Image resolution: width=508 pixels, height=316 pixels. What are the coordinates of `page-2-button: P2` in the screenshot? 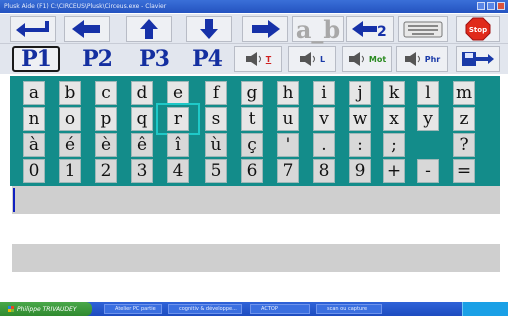 It's located at (97, 59).